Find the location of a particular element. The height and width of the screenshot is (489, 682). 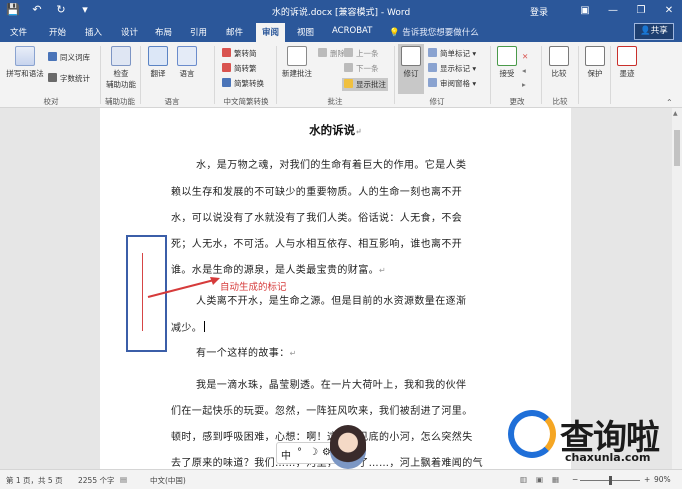

word-count: 2255 个字 is located at coordinates (96, 480).